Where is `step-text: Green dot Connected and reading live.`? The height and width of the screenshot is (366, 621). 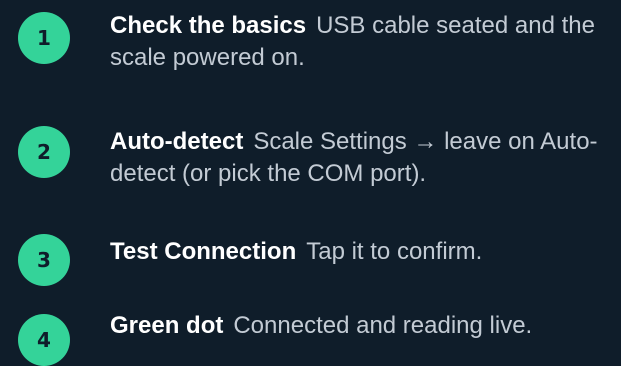
step-text: Green dot Connected and reading live. is located at coordinates (362, 326).